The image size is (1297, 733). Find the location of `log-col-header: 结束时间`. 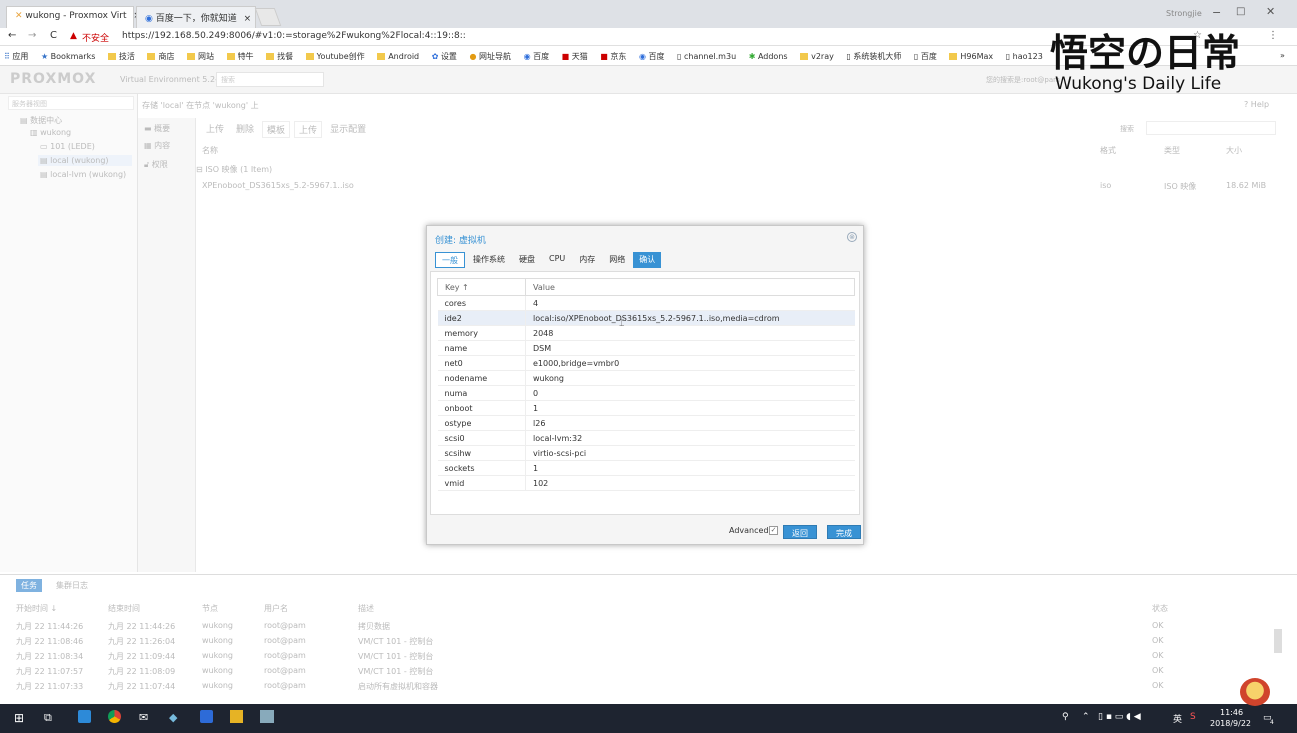

log-col-header: 结束时间 is located at coordinates (124, 608).